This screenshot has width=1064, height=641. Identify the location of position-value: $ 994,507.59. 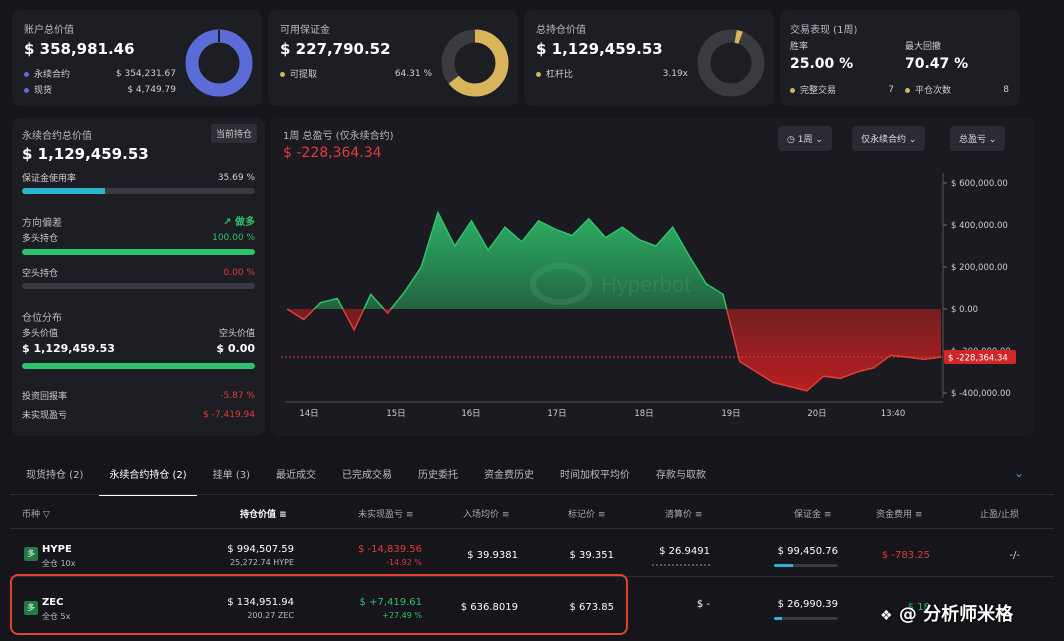
(260, 549).